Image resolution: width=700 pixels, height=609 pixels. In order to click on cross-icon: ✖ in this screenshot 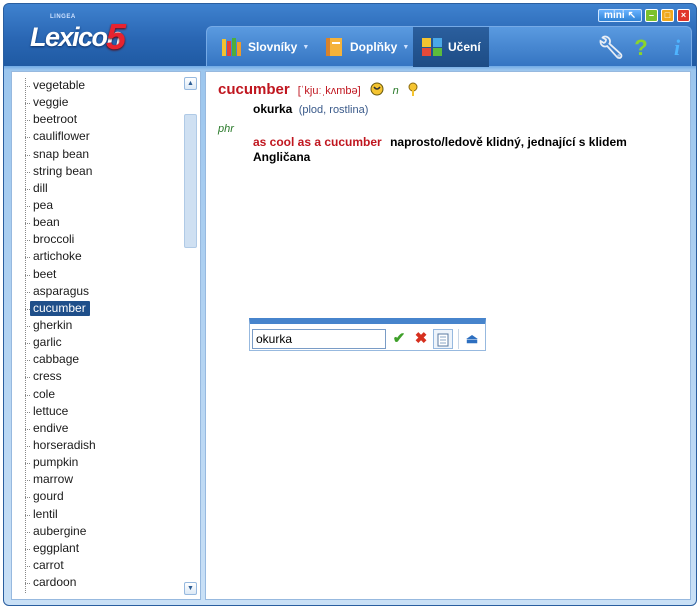, I will do `click(421, 339)`.